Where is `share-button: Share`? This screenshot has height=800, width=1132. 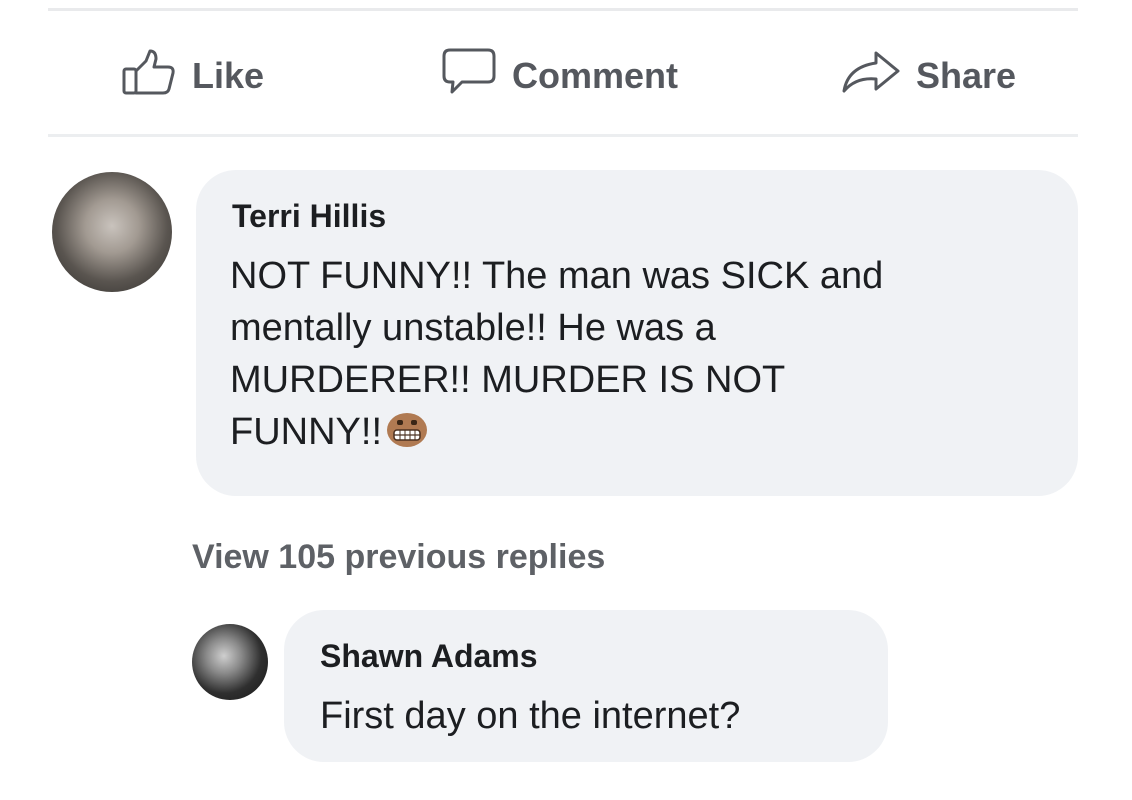
share-button: Share is located at coordinates (928, 76).